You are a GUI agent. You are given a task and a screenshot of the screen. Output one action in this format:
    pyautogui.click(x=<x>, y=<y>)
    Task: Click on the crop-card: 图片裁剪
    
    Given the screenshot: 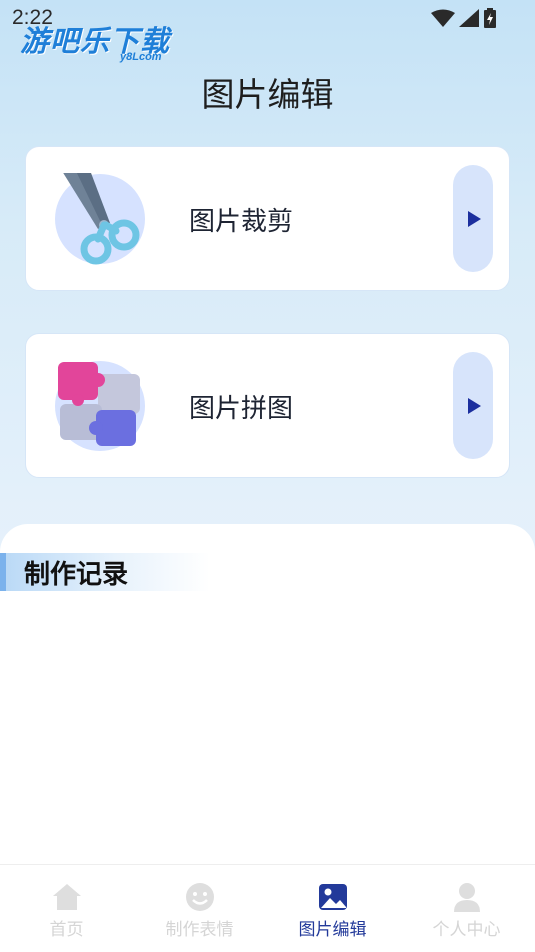 What is the action you would take?
    pyautogui.click(x=267, y=218)
    